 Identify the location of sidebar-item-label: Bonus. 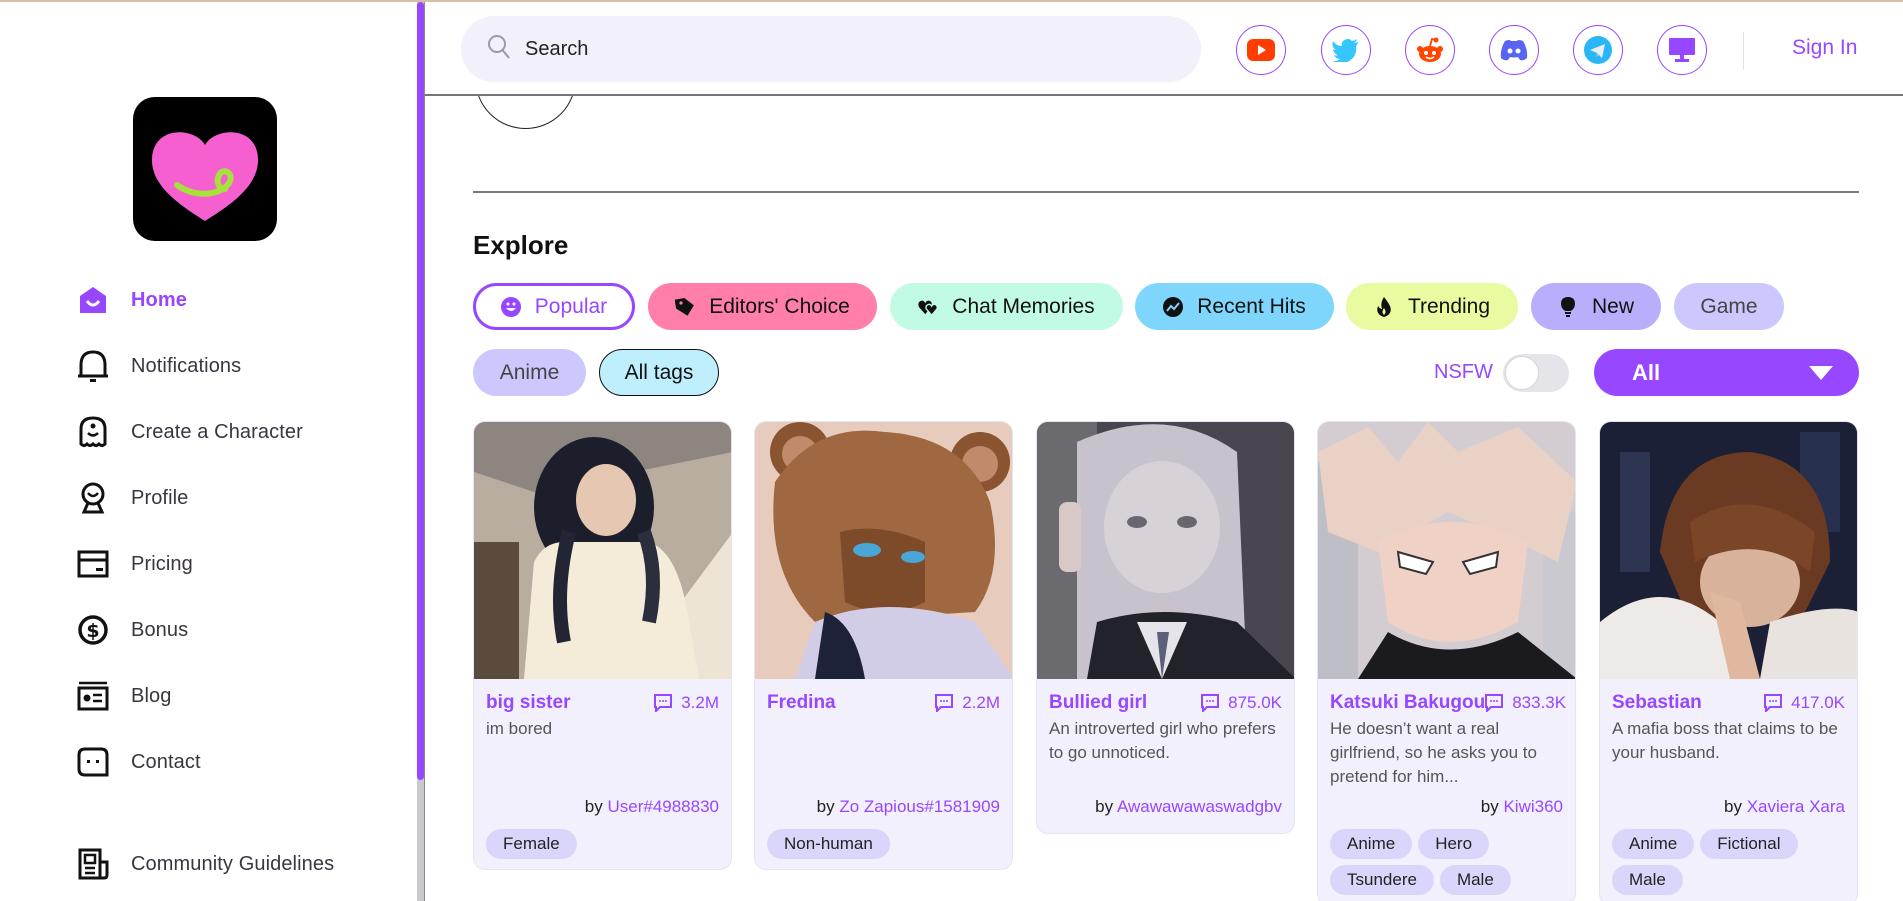
(160, 629).